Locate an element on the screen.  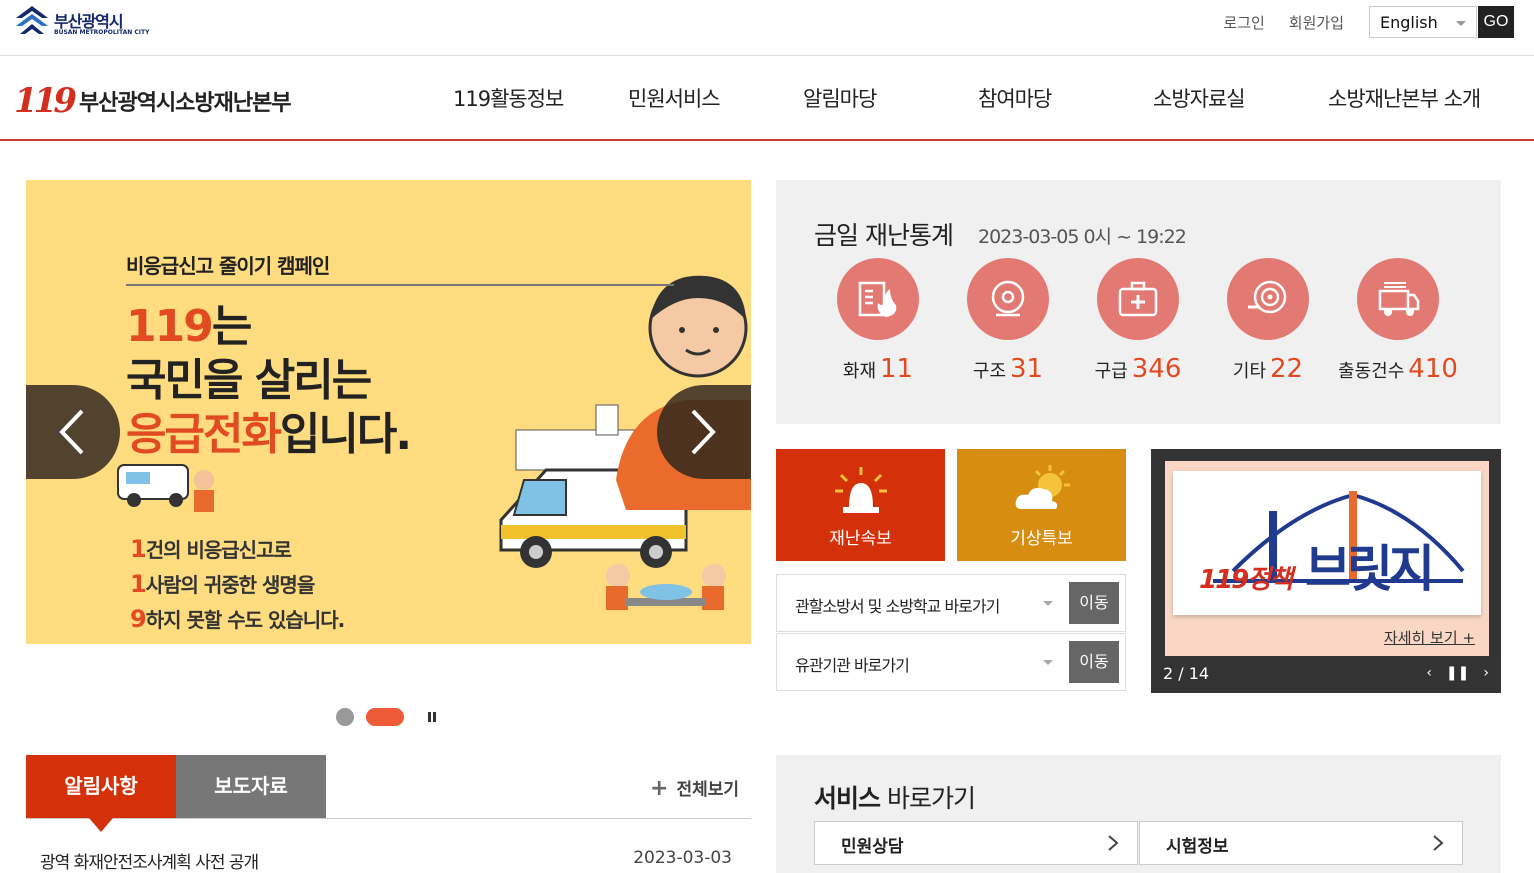
login-link: 로그인 is located at coordinates (1243, 22).